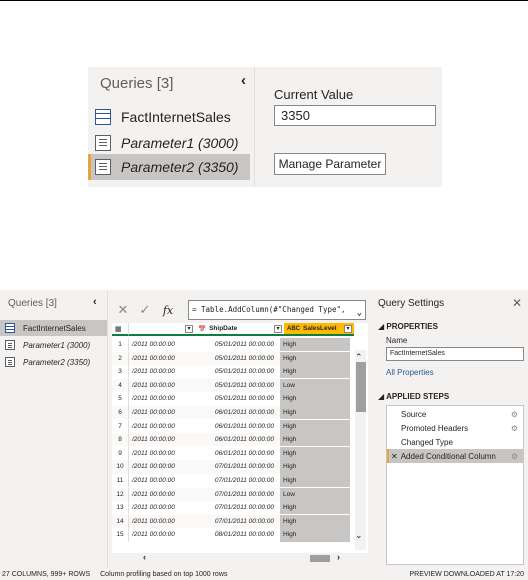 The height and width of the screenshot is (580, 528). What do you see at coordinates (293, 329) in the screenshot?
I see `any-type-icon: ABC` at bounding box center [293, 329].